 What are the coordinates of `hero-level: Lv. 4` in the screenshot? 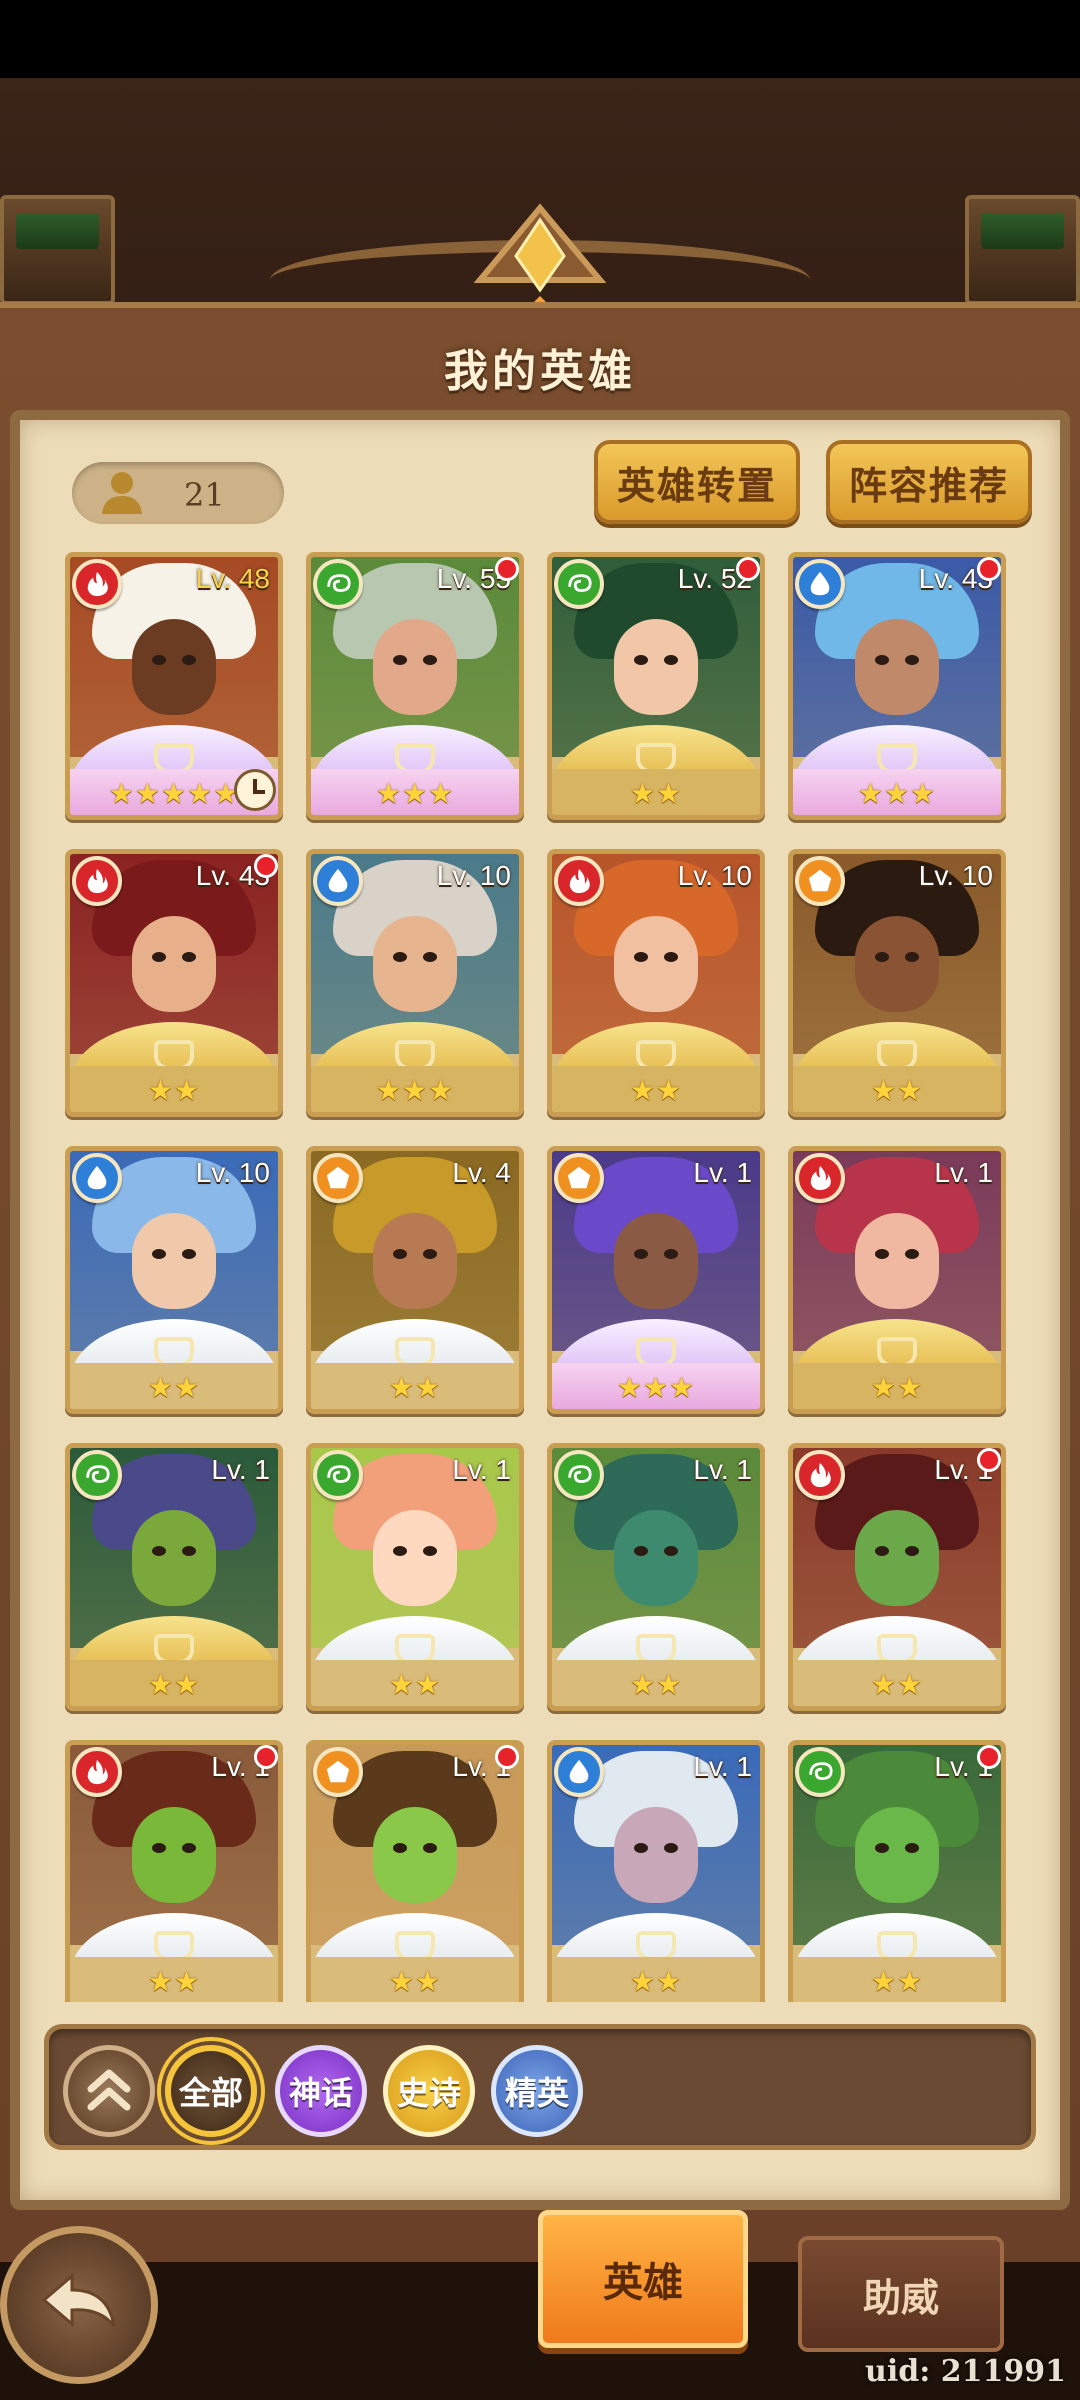 It's located at (481, 1172).